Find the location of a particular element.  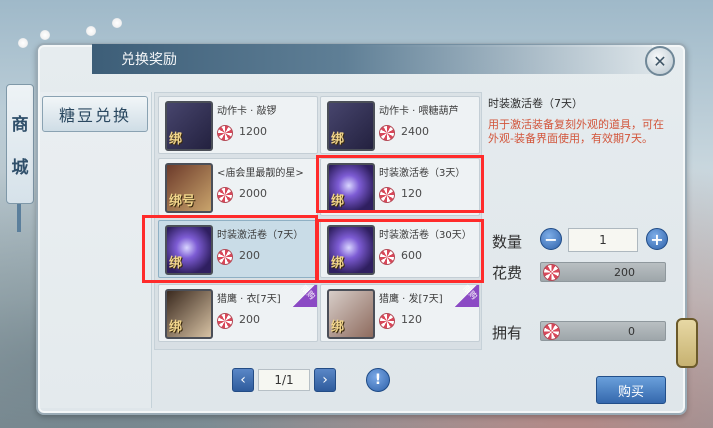

owned-label: 拥有 is located at coordinates (507, 333).